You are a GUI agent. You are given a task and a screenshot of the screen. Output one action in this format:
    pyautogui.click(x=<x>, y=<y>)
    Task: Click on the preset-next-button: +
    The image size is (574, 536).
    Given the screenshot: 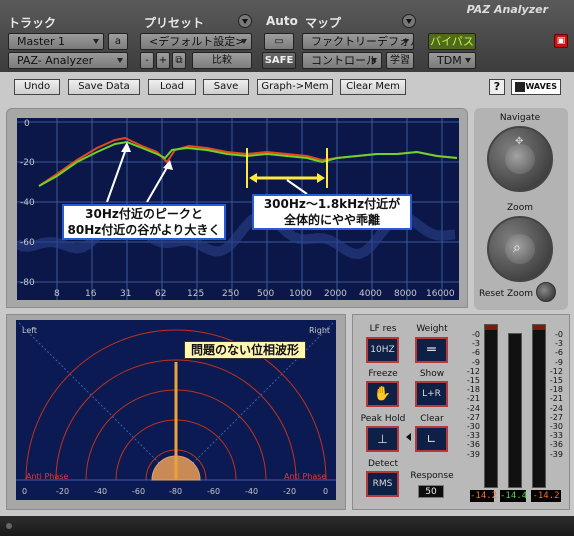 What is the action you would take?
    pyautogui.click(x=163, y=60)
    